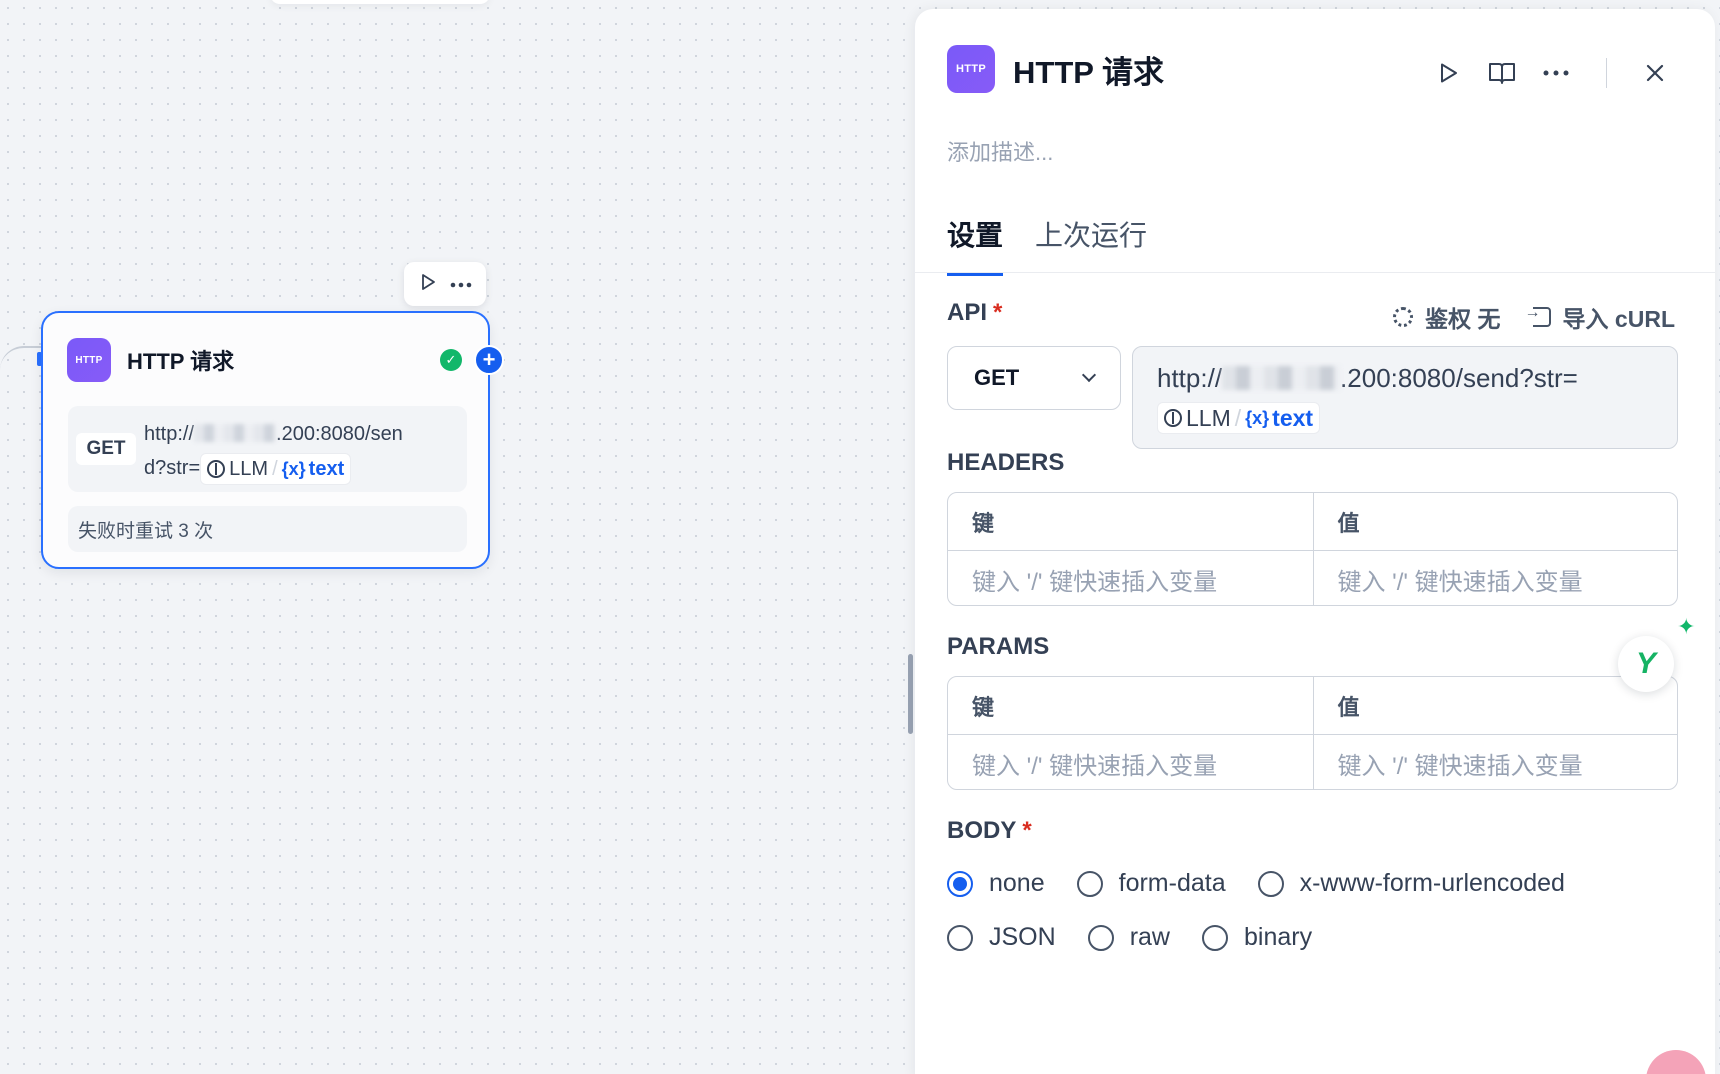 This screenshot has width=1720, height=1074. I want to click on radio-none: none, so click(996, 883).